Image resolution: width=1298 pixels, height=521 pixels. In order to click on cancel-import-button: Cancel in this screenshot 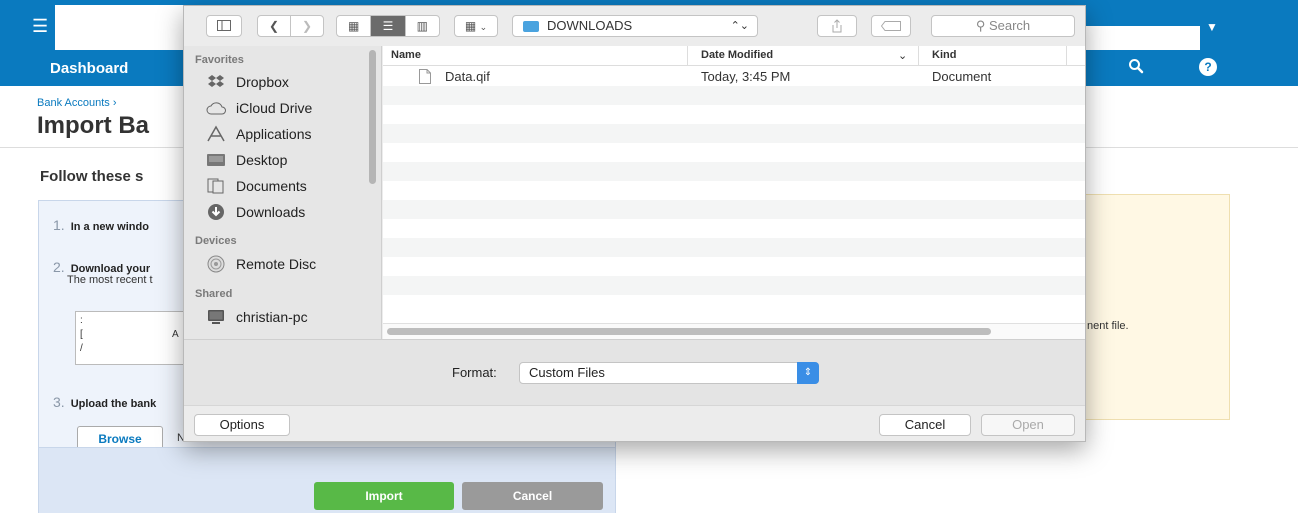, I will do `click(532, 496)`.